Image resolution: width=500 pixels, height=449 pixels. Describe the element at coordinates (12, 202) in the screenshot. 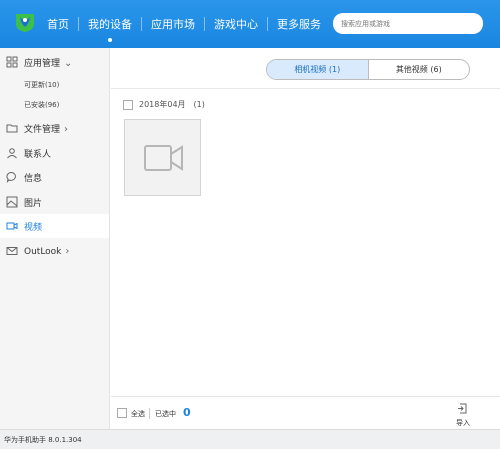

I see `image-icon` at that location.